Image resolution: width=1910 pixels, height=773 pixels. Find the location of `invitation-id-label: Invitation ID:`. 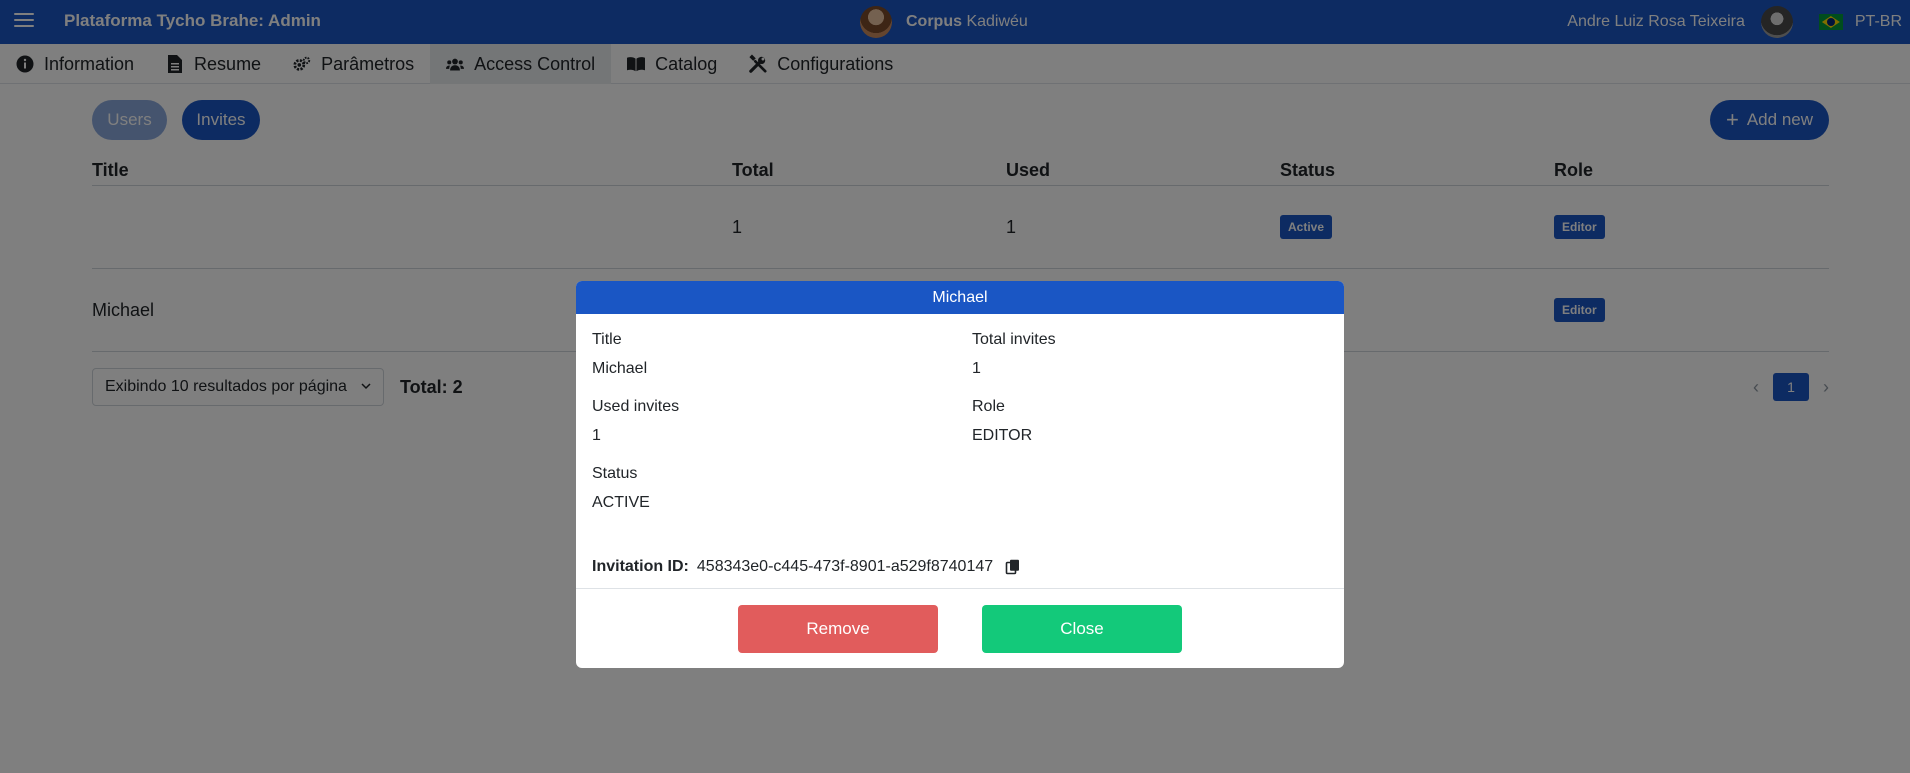

invitation-id-label: Invitation ID: is located at coordinates (640, 566).